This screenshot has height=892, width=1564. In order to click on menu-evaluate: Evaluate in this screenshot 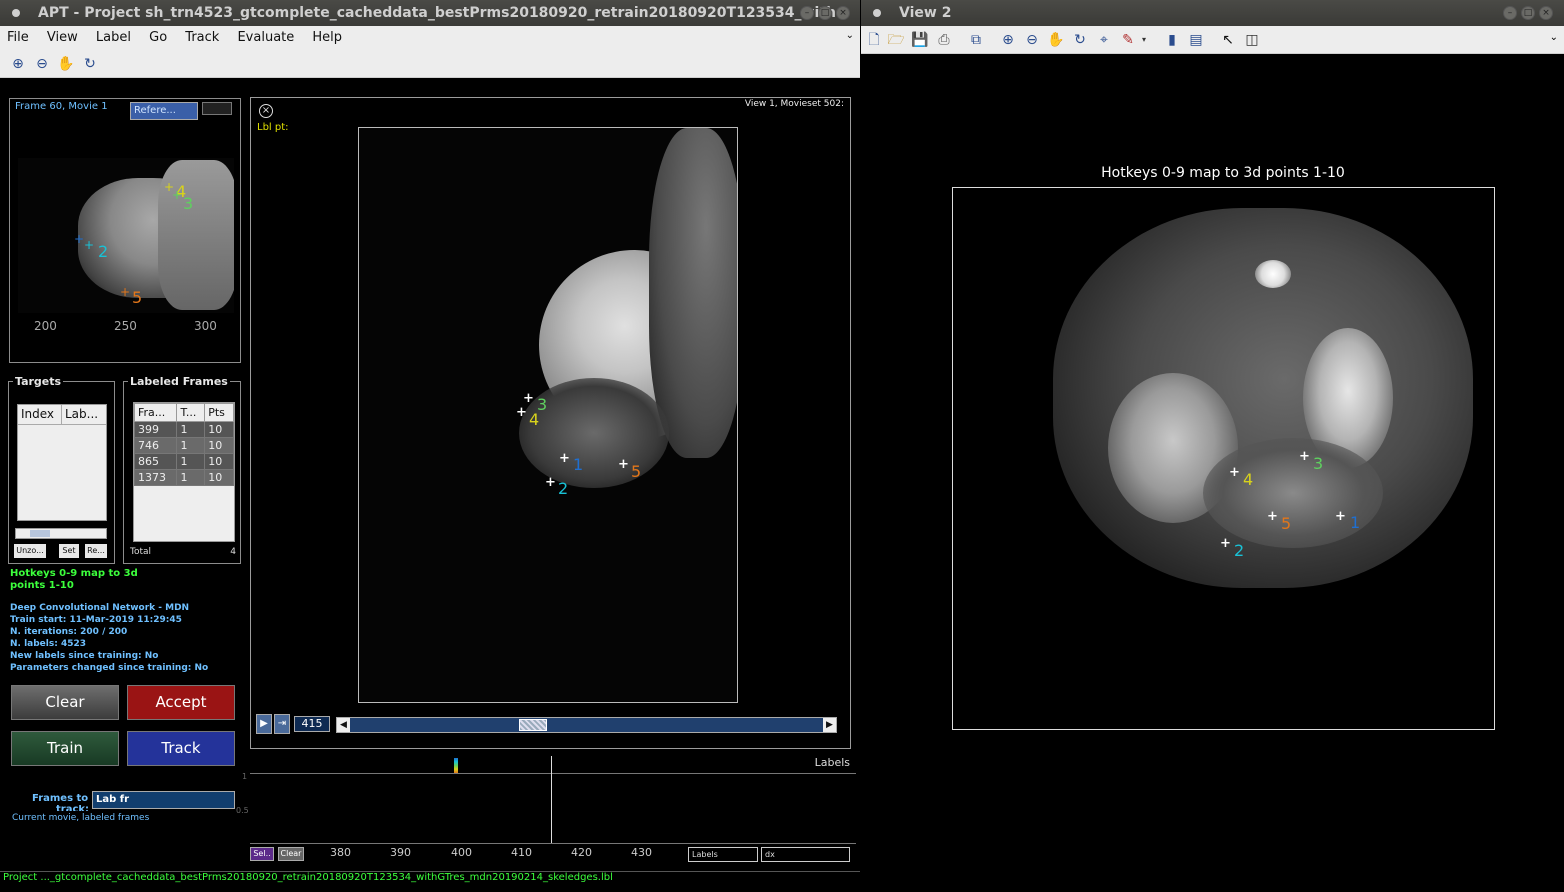, I will do `click(265, 36)`.